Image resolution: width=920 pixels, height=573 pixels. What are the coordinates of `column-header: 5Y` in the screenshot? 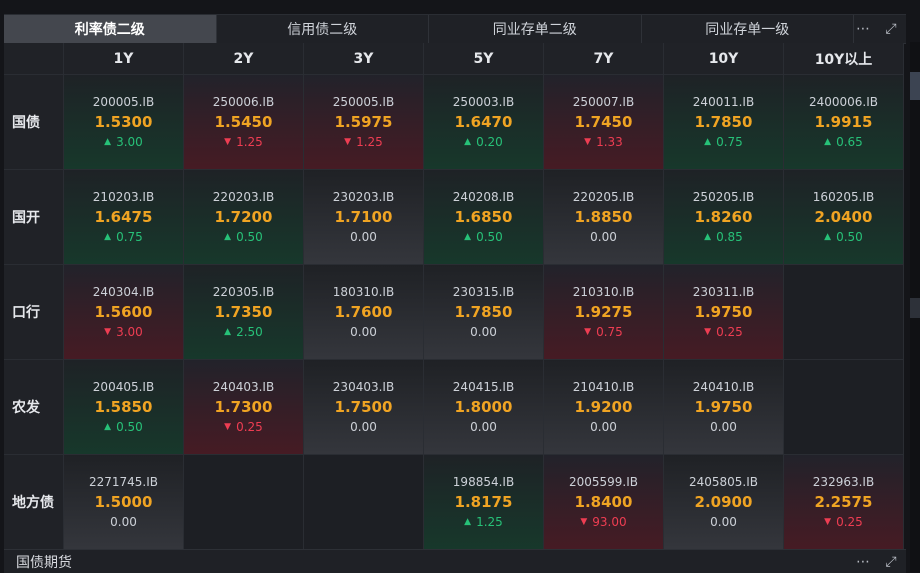 It's located at (484, 59).